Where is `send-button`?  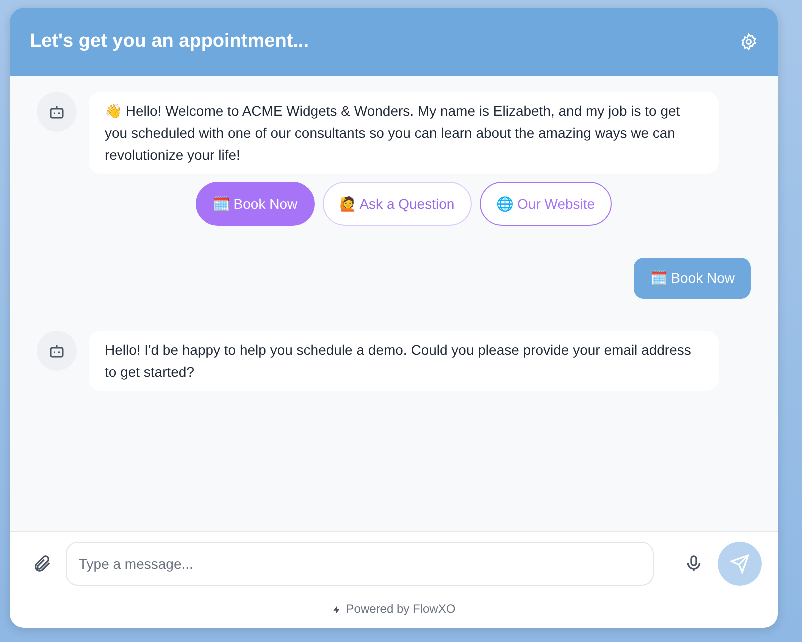
send-button is located at coordinates (740, 564).